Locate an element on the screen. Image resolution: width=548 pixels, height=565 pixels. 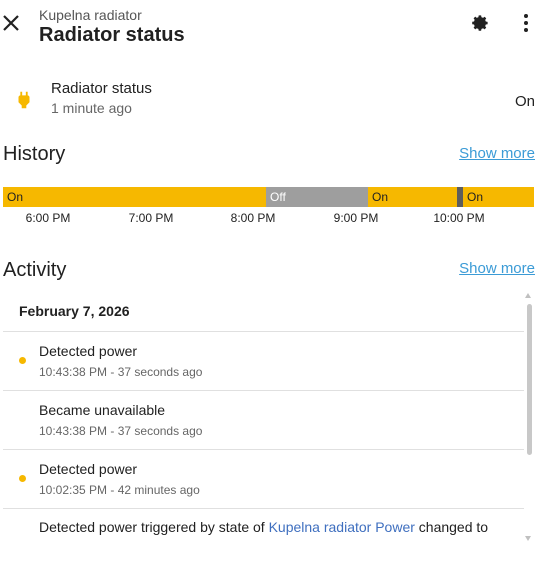
timeline-tick-label: 6:00 PM is located at coordinates (48, 218).